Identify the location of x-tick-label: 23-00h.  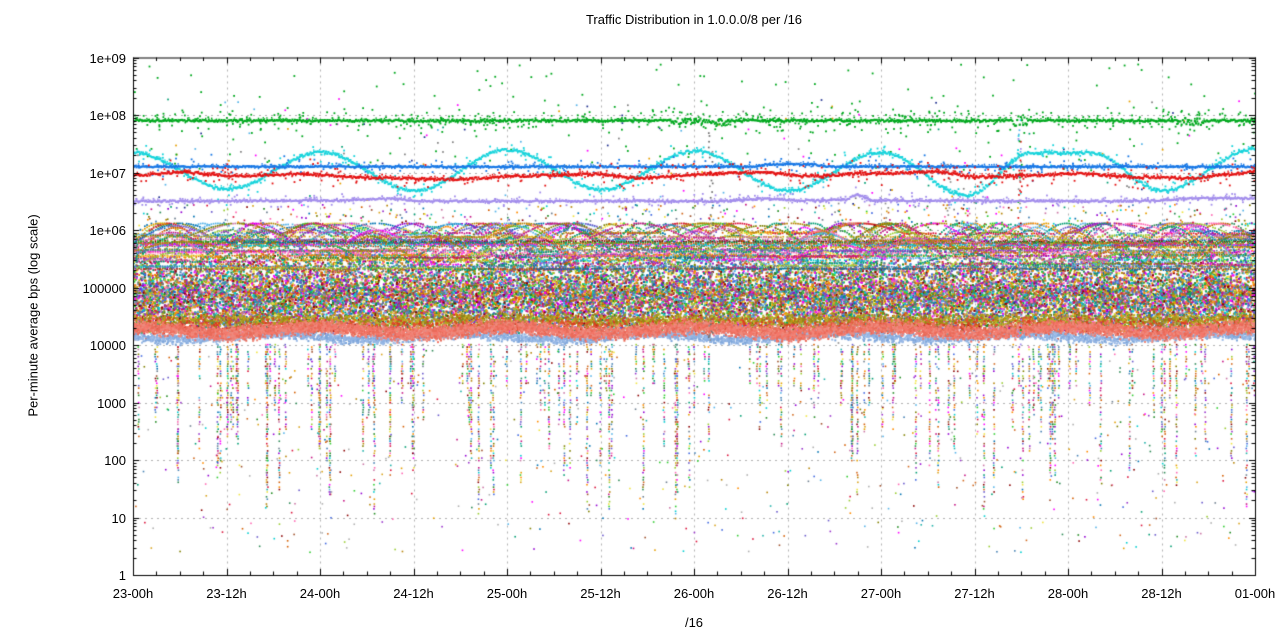
(133, 593).